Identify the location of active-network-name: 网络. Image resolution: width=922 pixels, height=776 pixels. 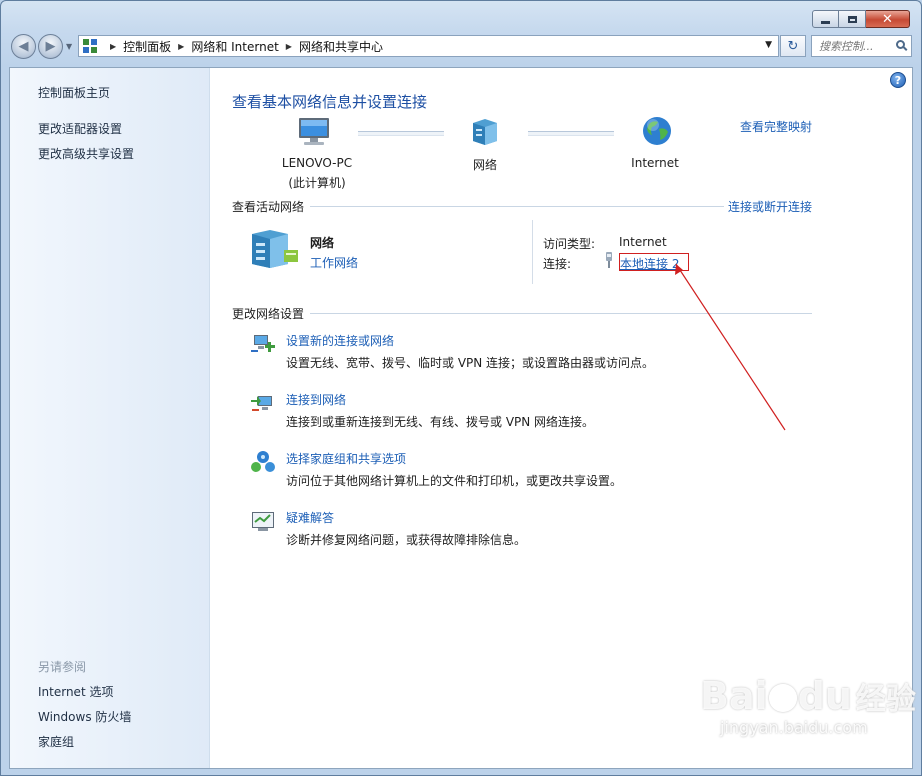
(322, 243).